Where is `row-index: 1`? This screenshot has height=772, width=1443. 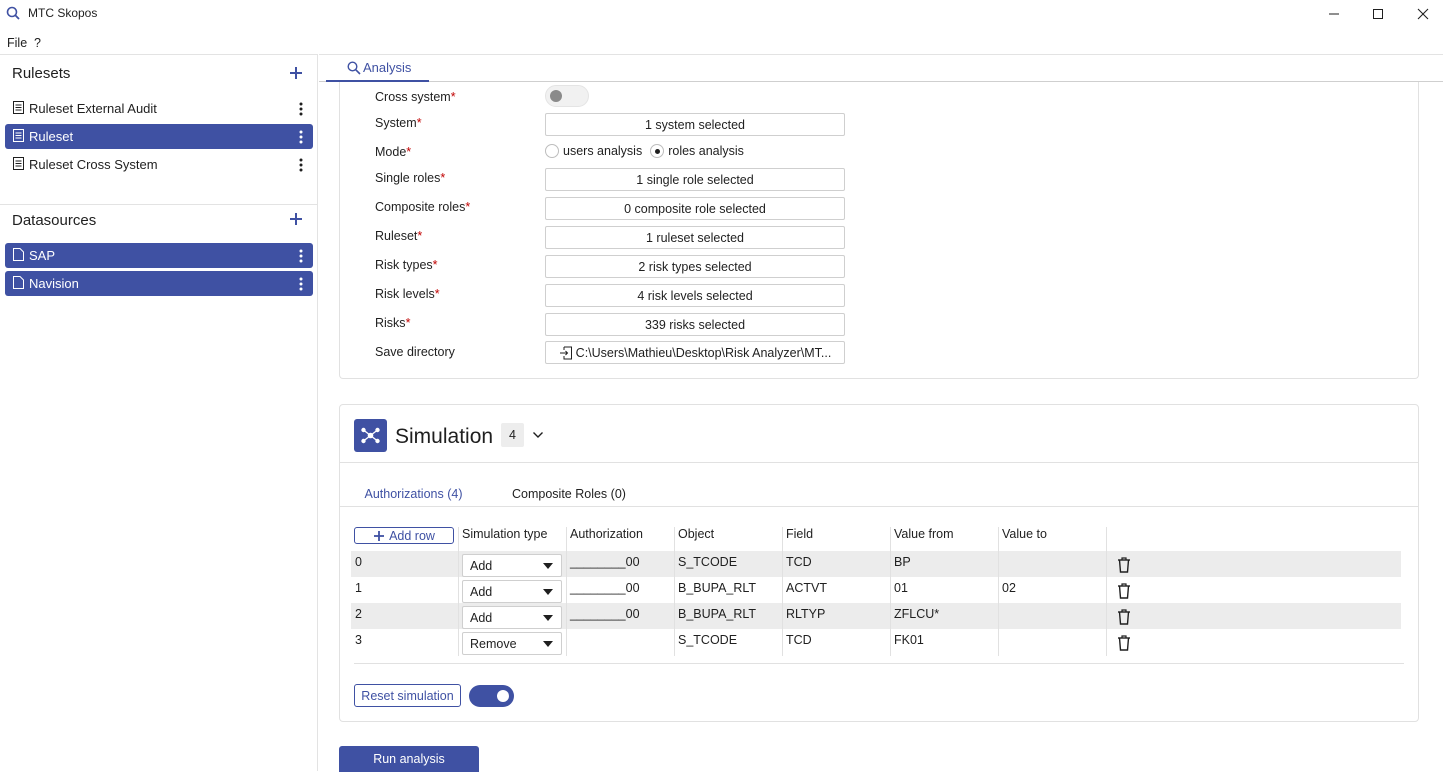
row-index: 1 is located at coordinates (358, 588).